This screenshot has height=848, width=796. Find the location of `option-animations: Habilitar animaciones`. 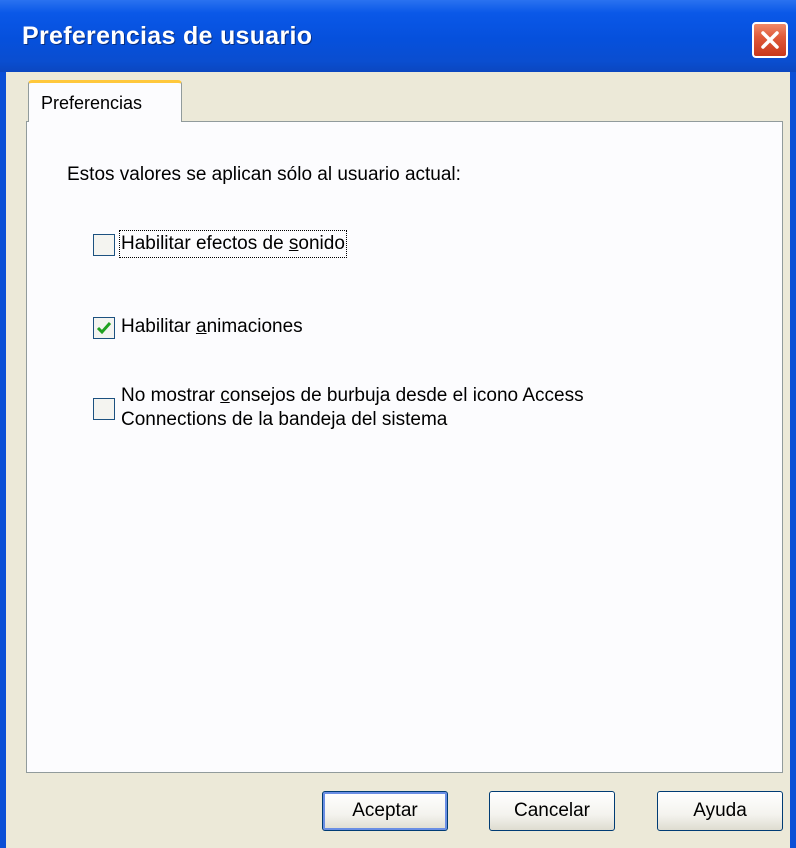

option-animations: Habilitar animaciones is located at coordinates (198, 327).